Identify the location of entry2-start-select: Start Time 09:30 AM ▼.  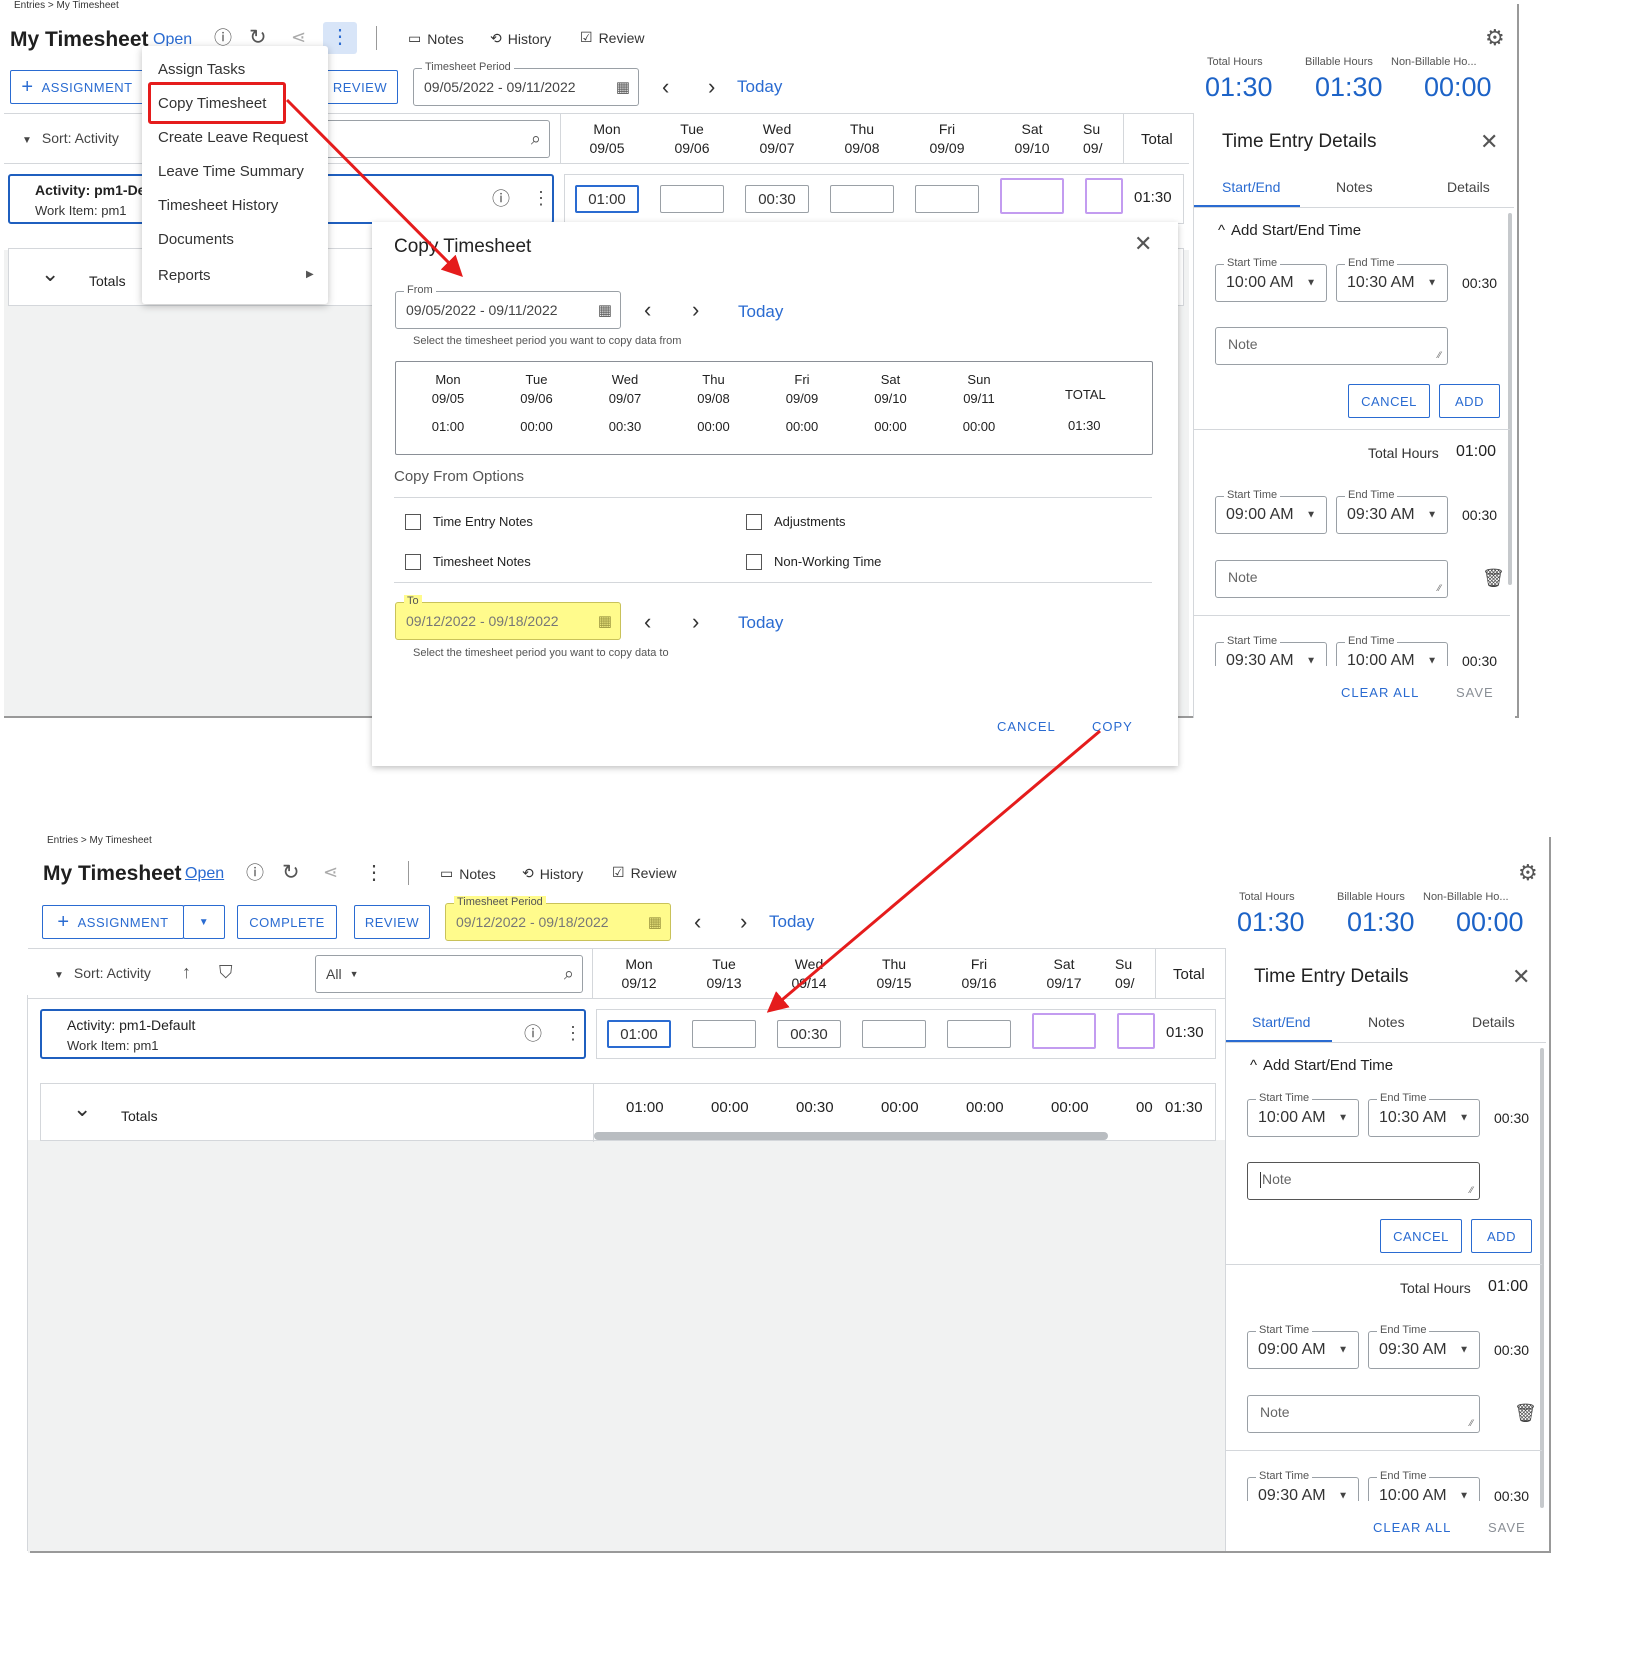
(1303, 1485).